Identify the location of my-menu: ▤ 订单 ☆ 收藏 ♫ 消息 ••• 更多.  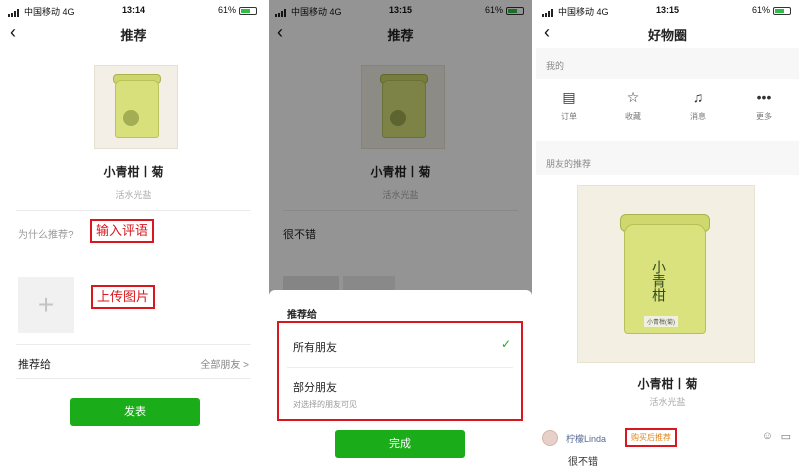
(667, 110).